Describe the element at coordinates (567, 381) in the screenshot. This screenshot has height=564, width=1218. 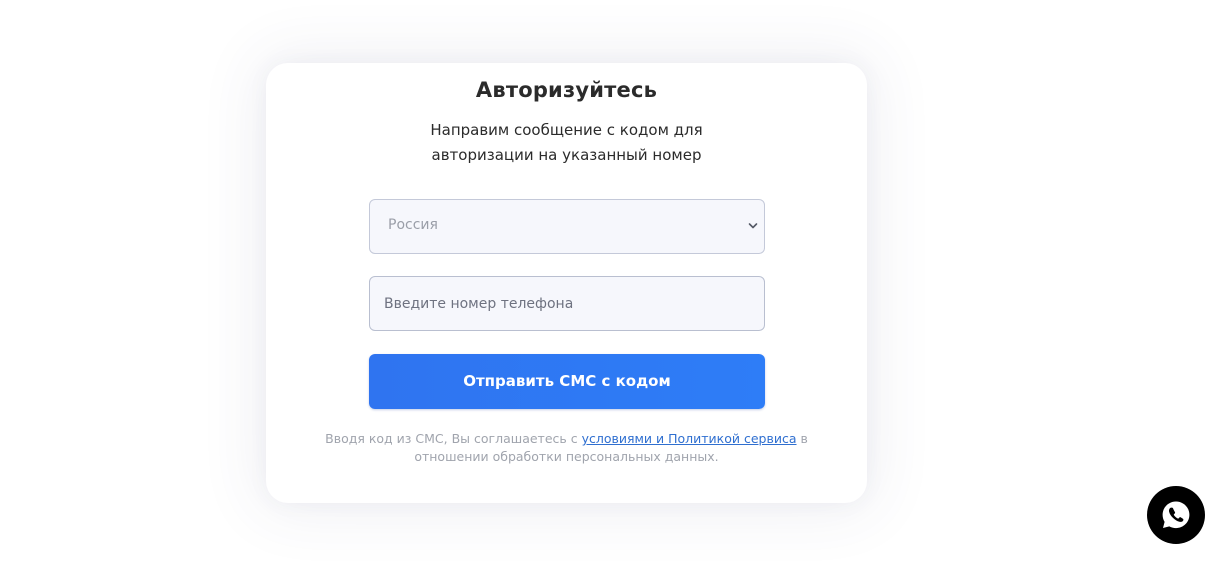
I see `send-sms-button: Отправить СМС с кодом` at that location.